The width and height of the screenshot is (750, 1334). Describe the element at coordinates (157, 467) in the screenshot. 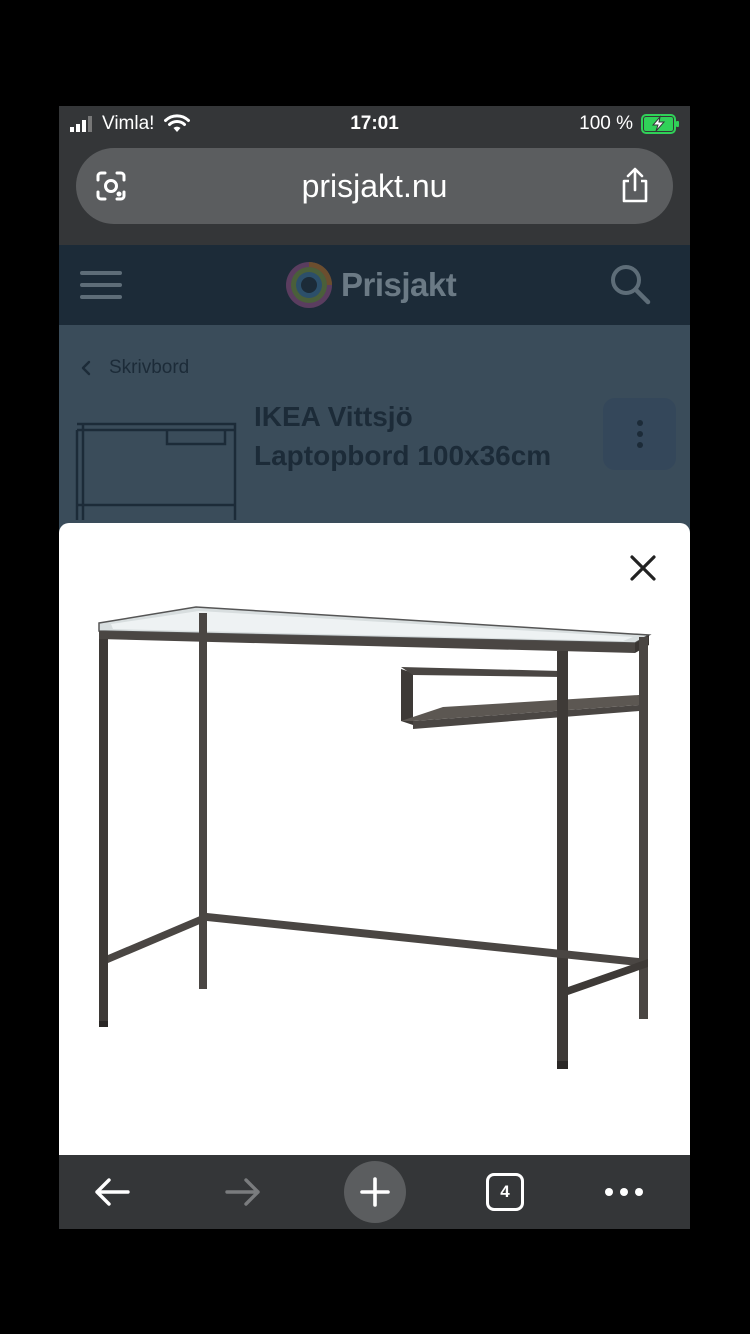

I see `product-thumbnail` at that location.